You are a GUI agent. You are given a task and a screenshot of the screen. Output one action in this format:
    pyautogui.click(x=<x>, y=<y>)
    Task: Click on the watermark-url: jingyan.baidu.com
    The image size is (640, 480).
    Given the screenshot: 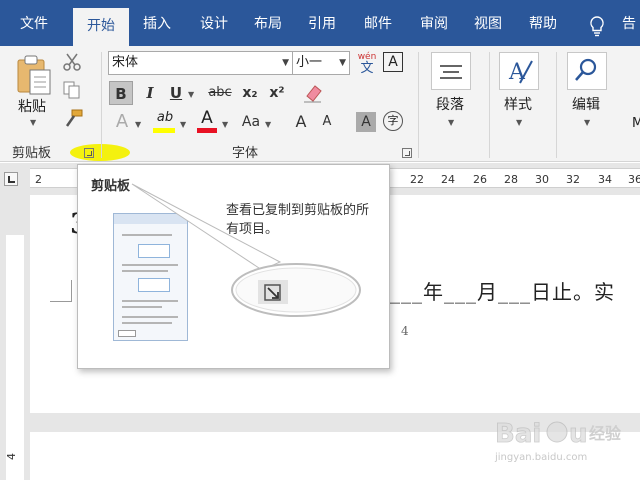 What is the action you would take?
    pyautogui.click(x=541, y=457)
    